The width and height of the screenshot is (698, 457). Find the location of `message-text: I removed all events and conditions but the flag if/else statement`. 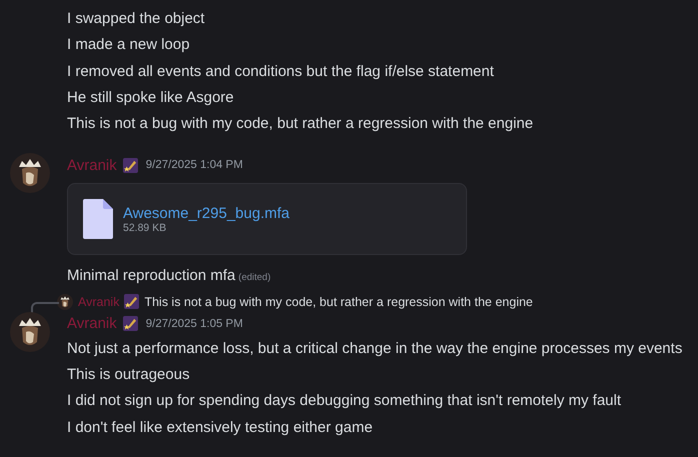

message-text: I removed all events and conditions but the flag if/else statement is located at coordinates (280, 71).